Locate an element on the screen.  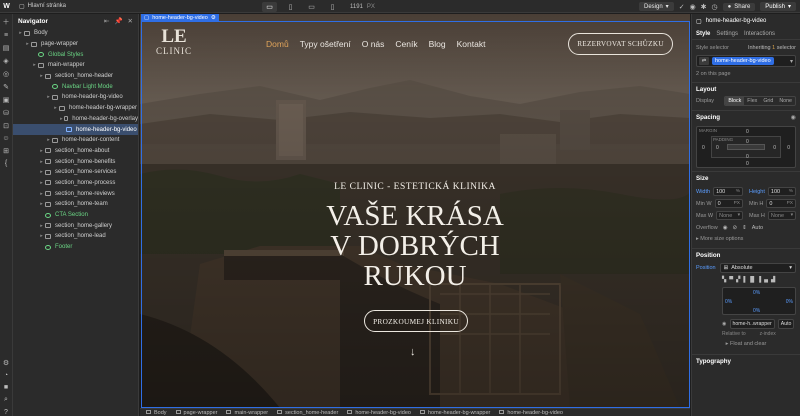
preset-top-icon: ▀ is located at coordinates (731, 280).